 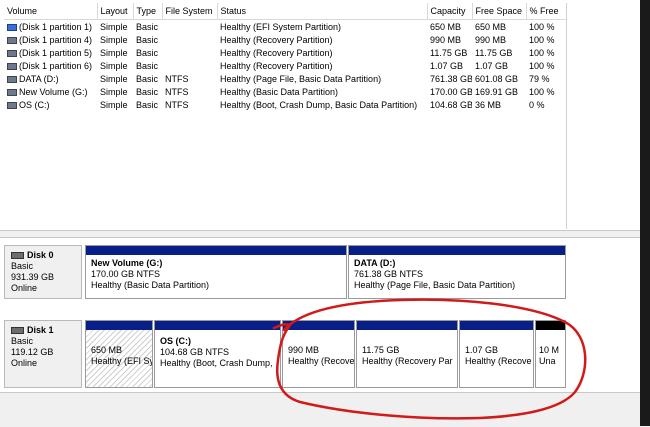 What do you see at coordinates (281, 26) in the screenshot?
I see `status-cell: Healthy (EFI System Partition)` at bounding box center [281, 26].